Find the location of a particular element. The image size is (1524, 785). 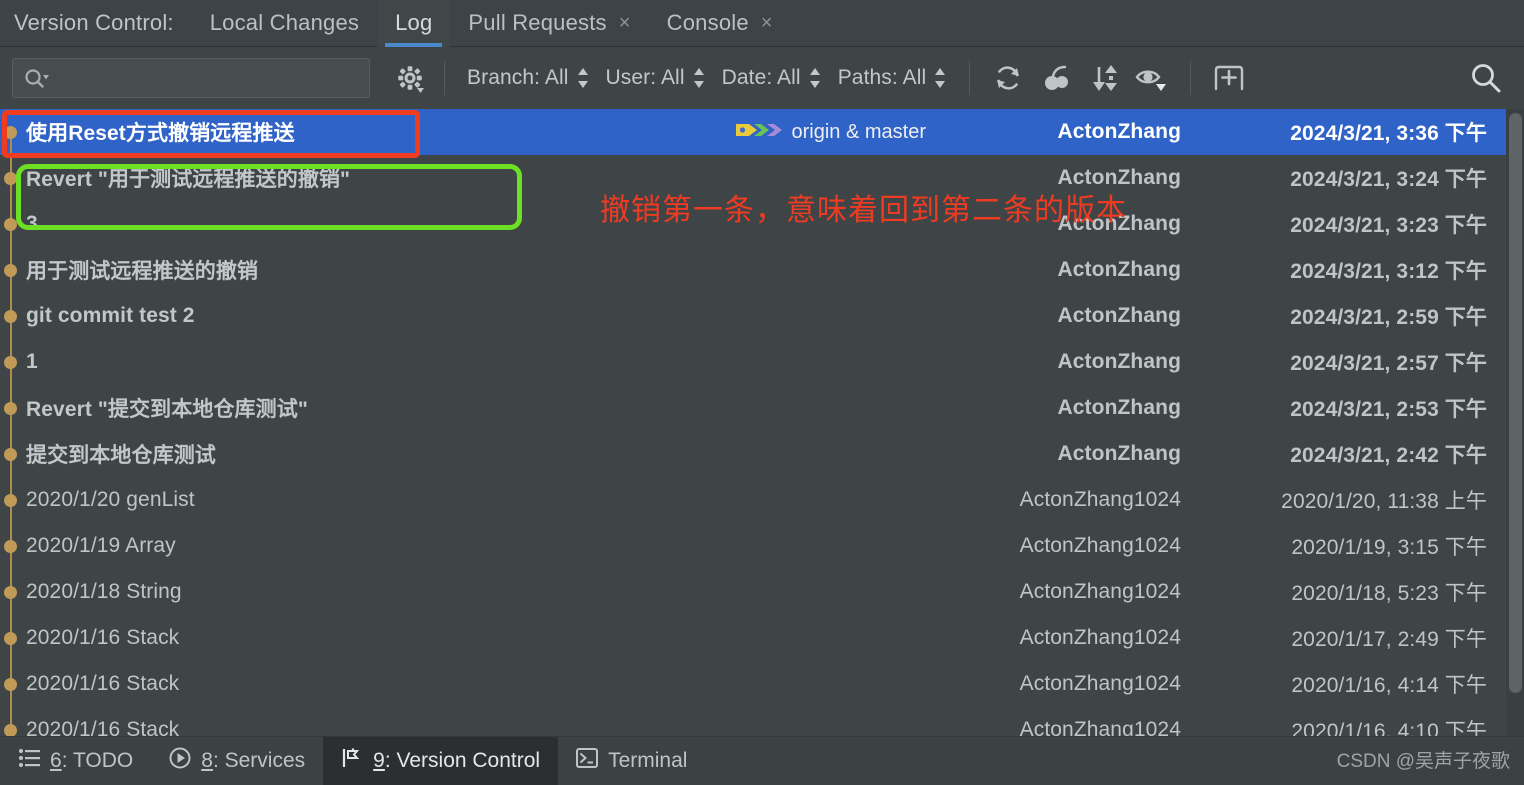

status-item-todo-label: 6: TODO is located at coordinates (91, 761).